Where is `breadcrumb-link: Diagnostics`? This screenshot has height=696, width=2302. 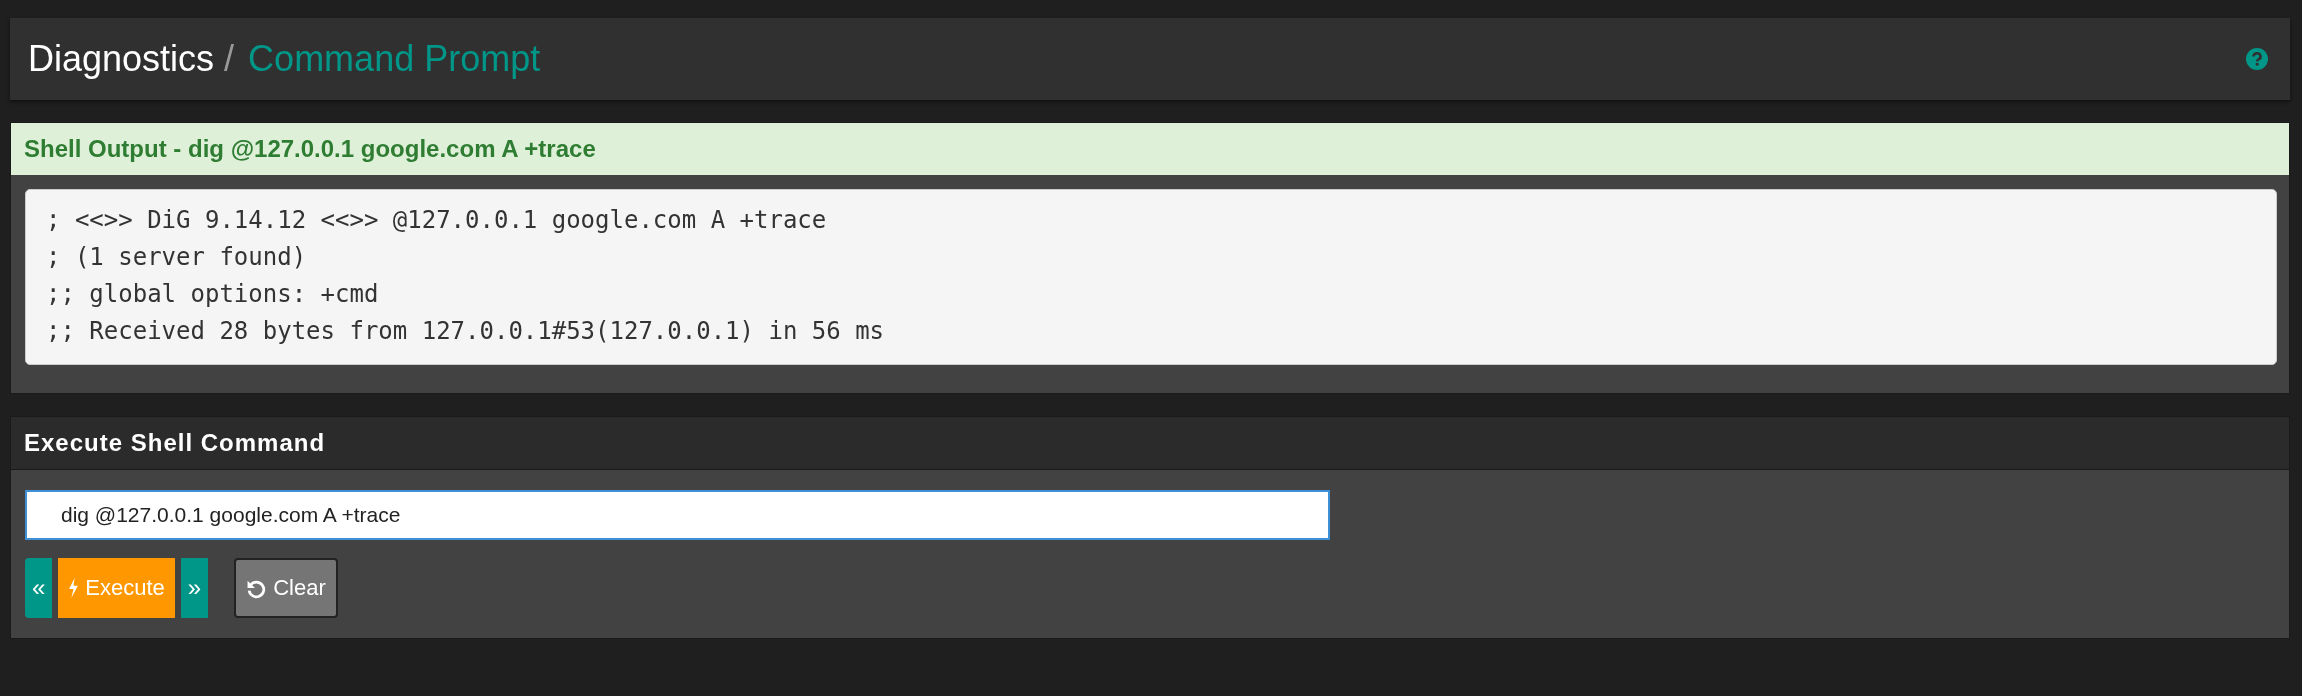
breadcrumb-link: Diagnostics is located at coordinates (121, 59).